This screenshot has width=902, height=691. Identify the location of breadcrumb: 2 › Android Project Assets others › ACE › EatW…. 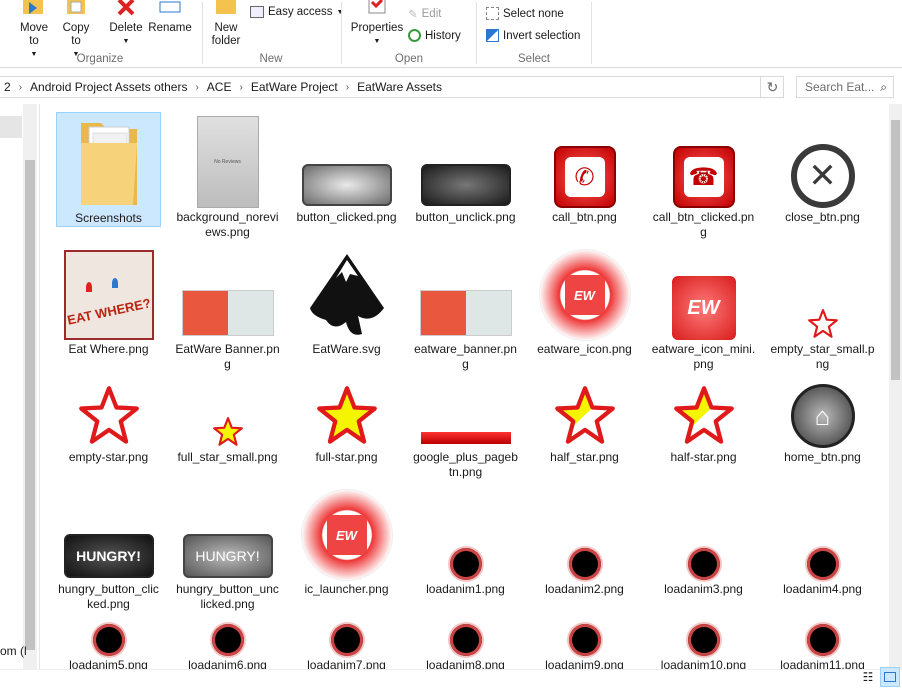
(392, 87).